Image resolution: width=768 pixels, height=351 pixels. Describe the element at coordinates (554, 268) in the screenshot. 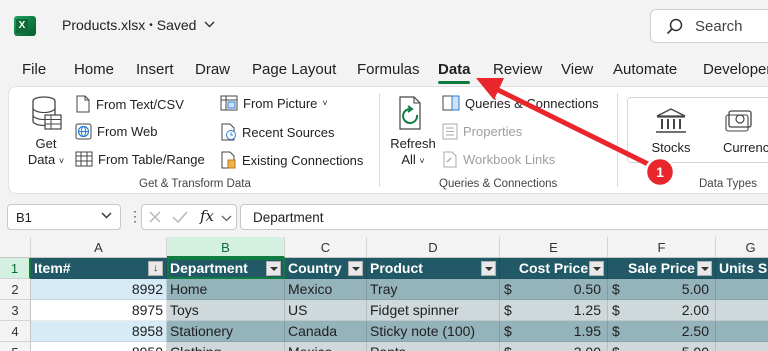

I see `header-cell-cost-price: Cost Price` at that location.